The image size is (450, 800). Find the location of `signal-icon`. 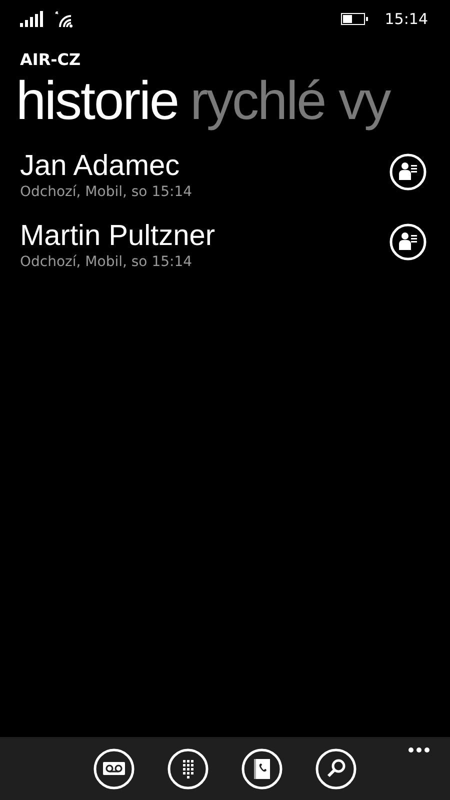

signal-icon is located at coordinates (32, 19).